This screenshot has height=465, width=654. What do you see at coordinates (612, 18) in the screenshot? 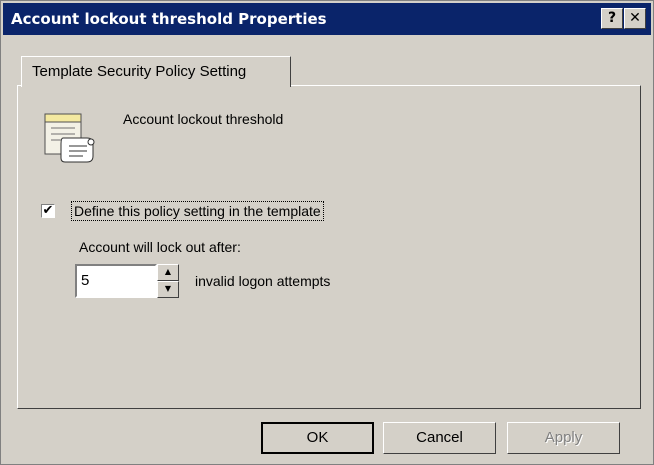
I see `help-button: ?` at bounding box center [612, 18].